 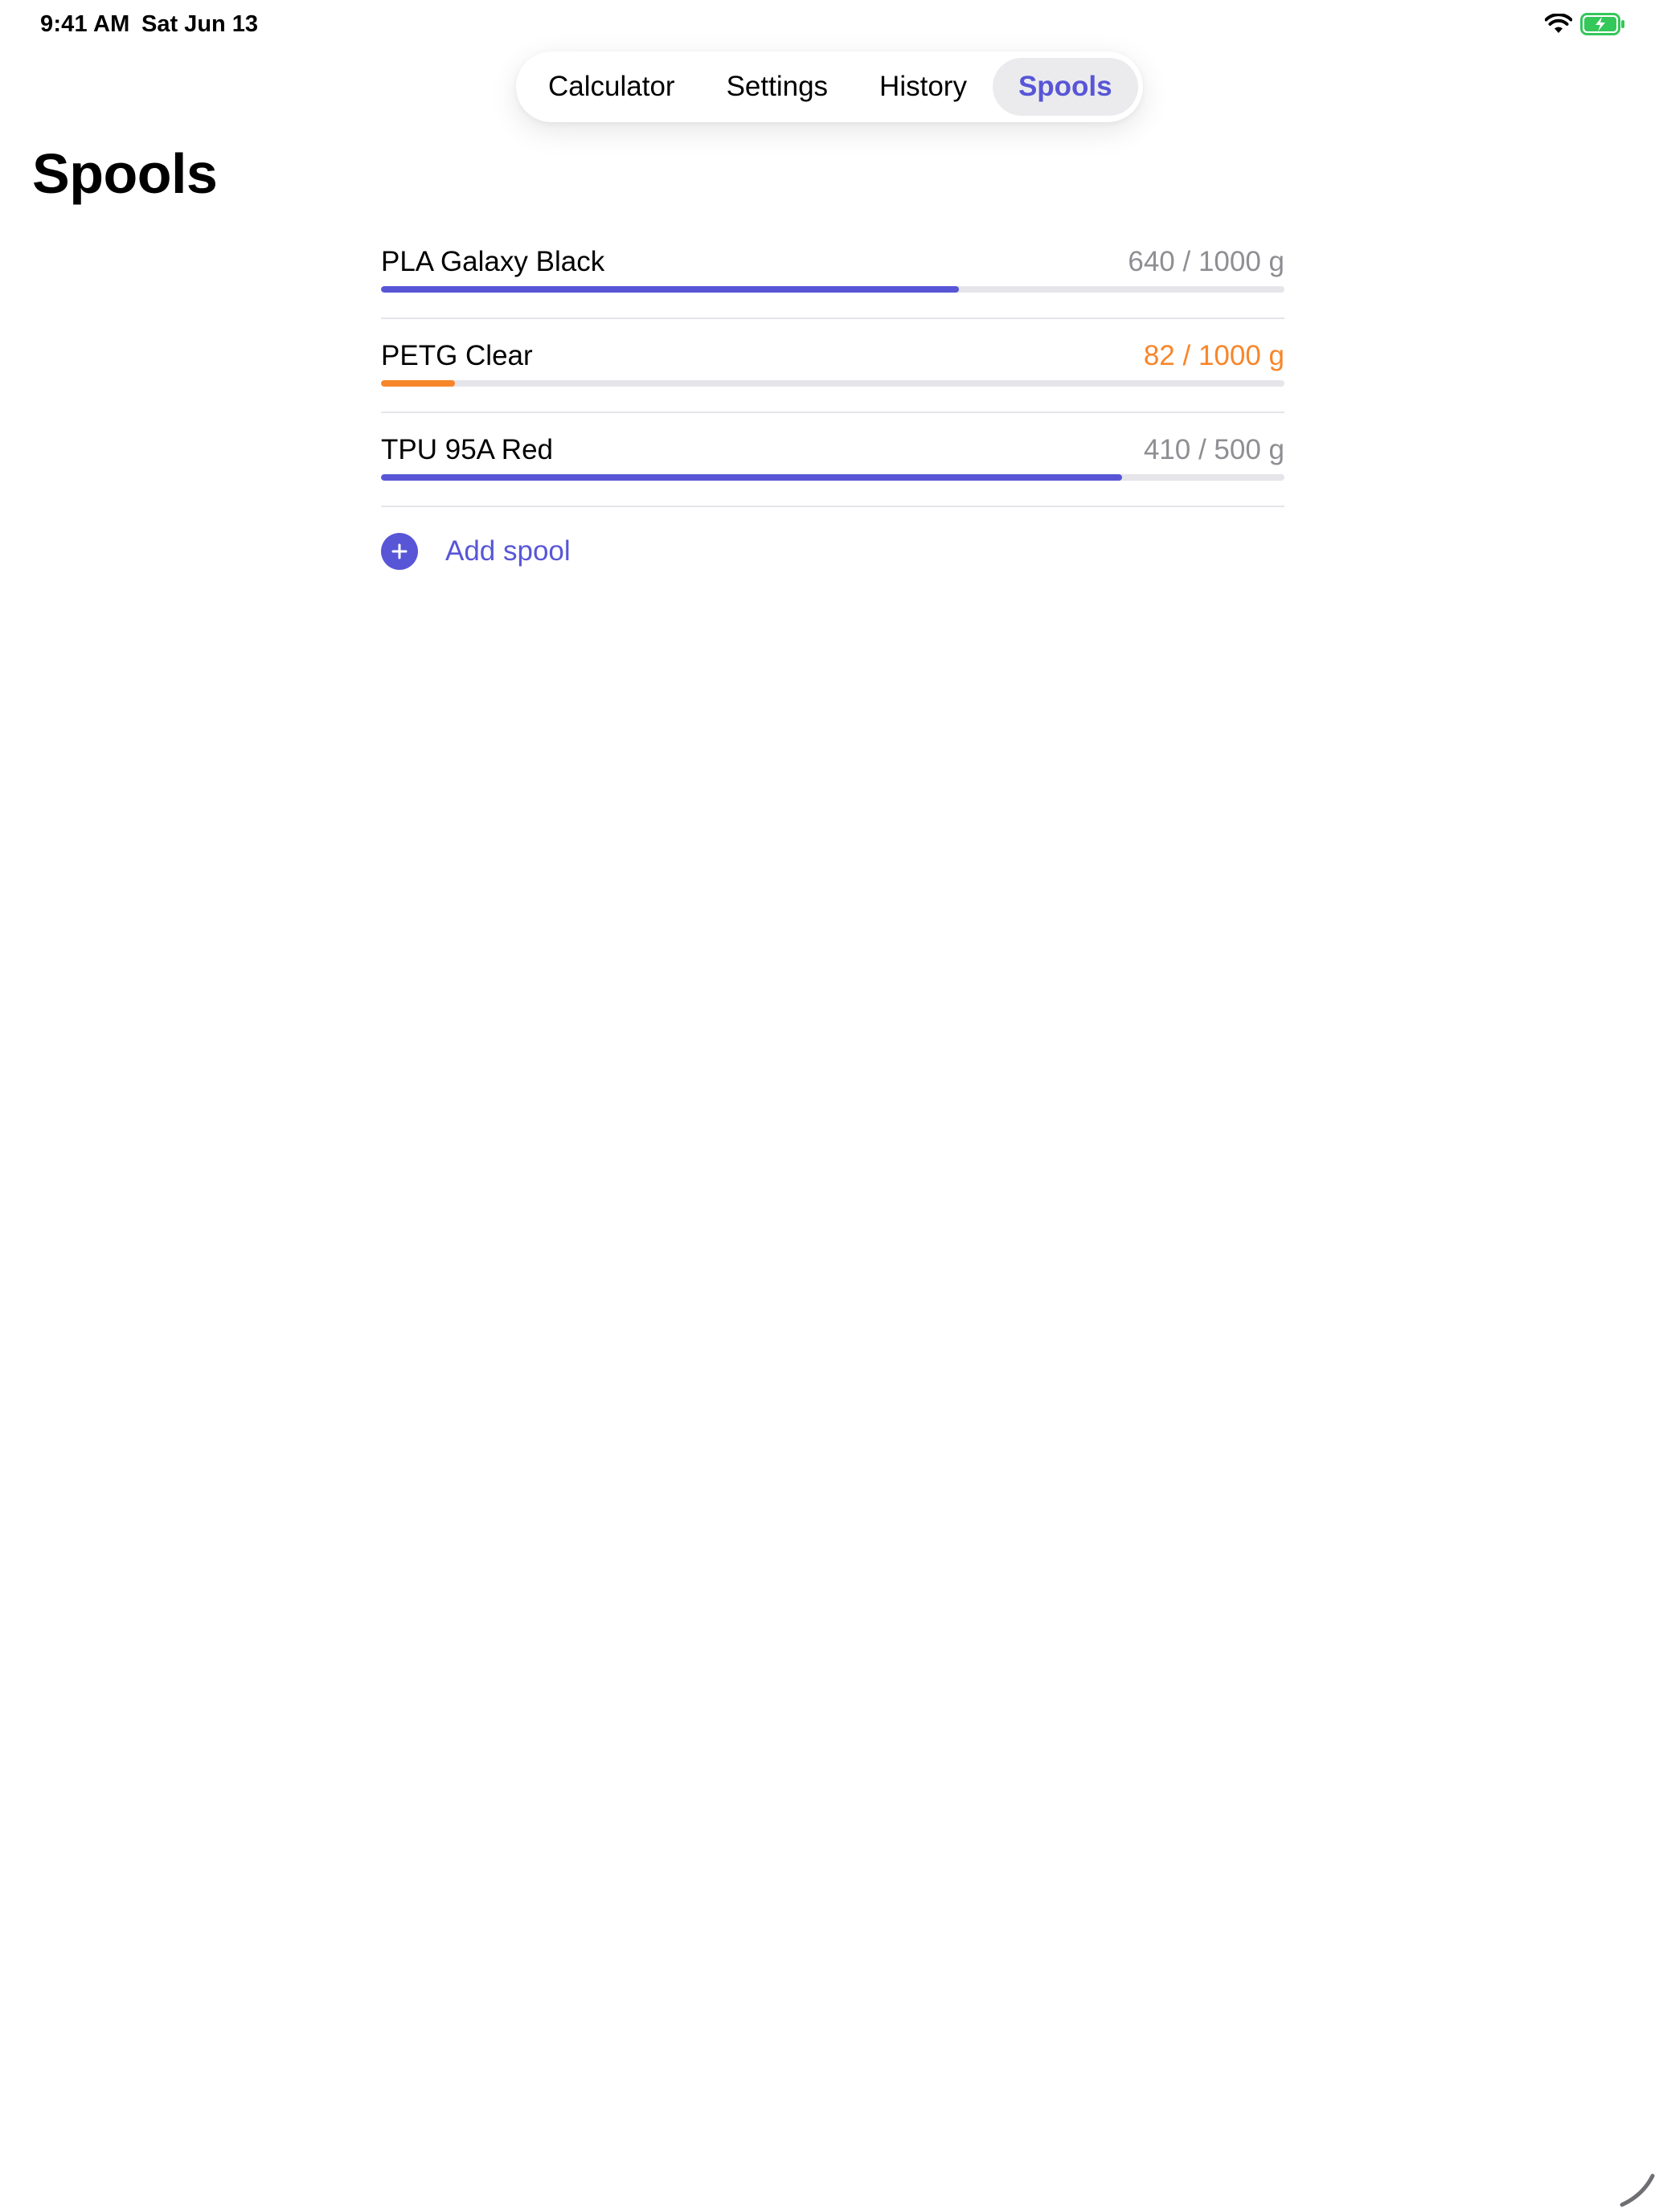 I want to click on tab-spools: Spools, so click(x=1065, y=87).